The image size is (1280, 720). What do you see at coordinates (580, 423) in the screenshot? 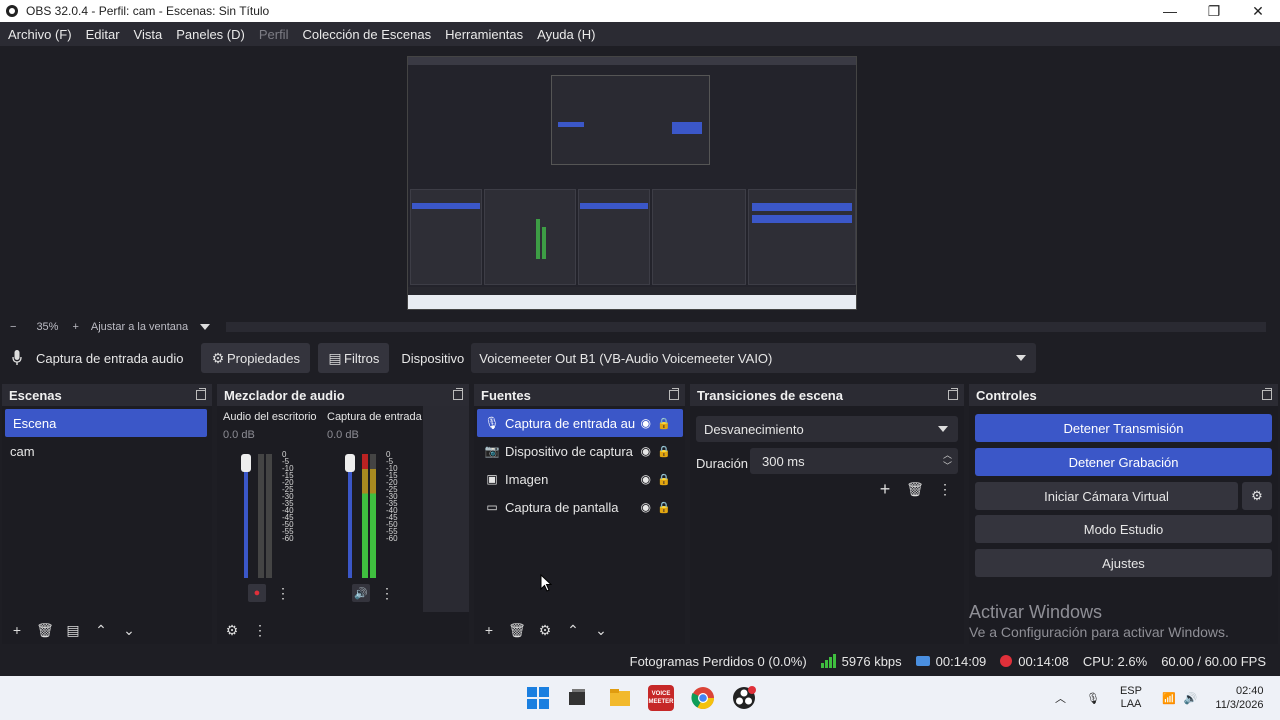
I see `source-item-audio-capture: 🎙 Captura de entrada au ◉ 🔒` at bounding box center [580, 423].